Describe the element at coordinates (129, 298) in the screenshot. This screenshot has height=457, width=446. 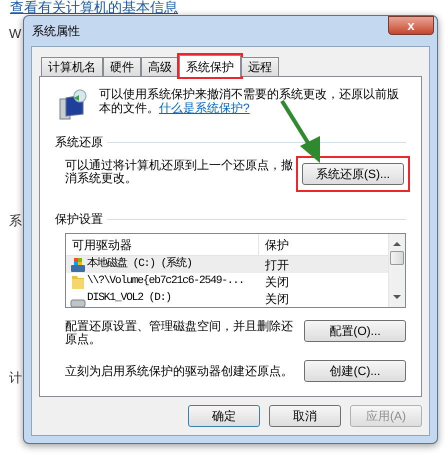
I see `table-cell-text: DISK1_VOL2 (D:)` at that location.